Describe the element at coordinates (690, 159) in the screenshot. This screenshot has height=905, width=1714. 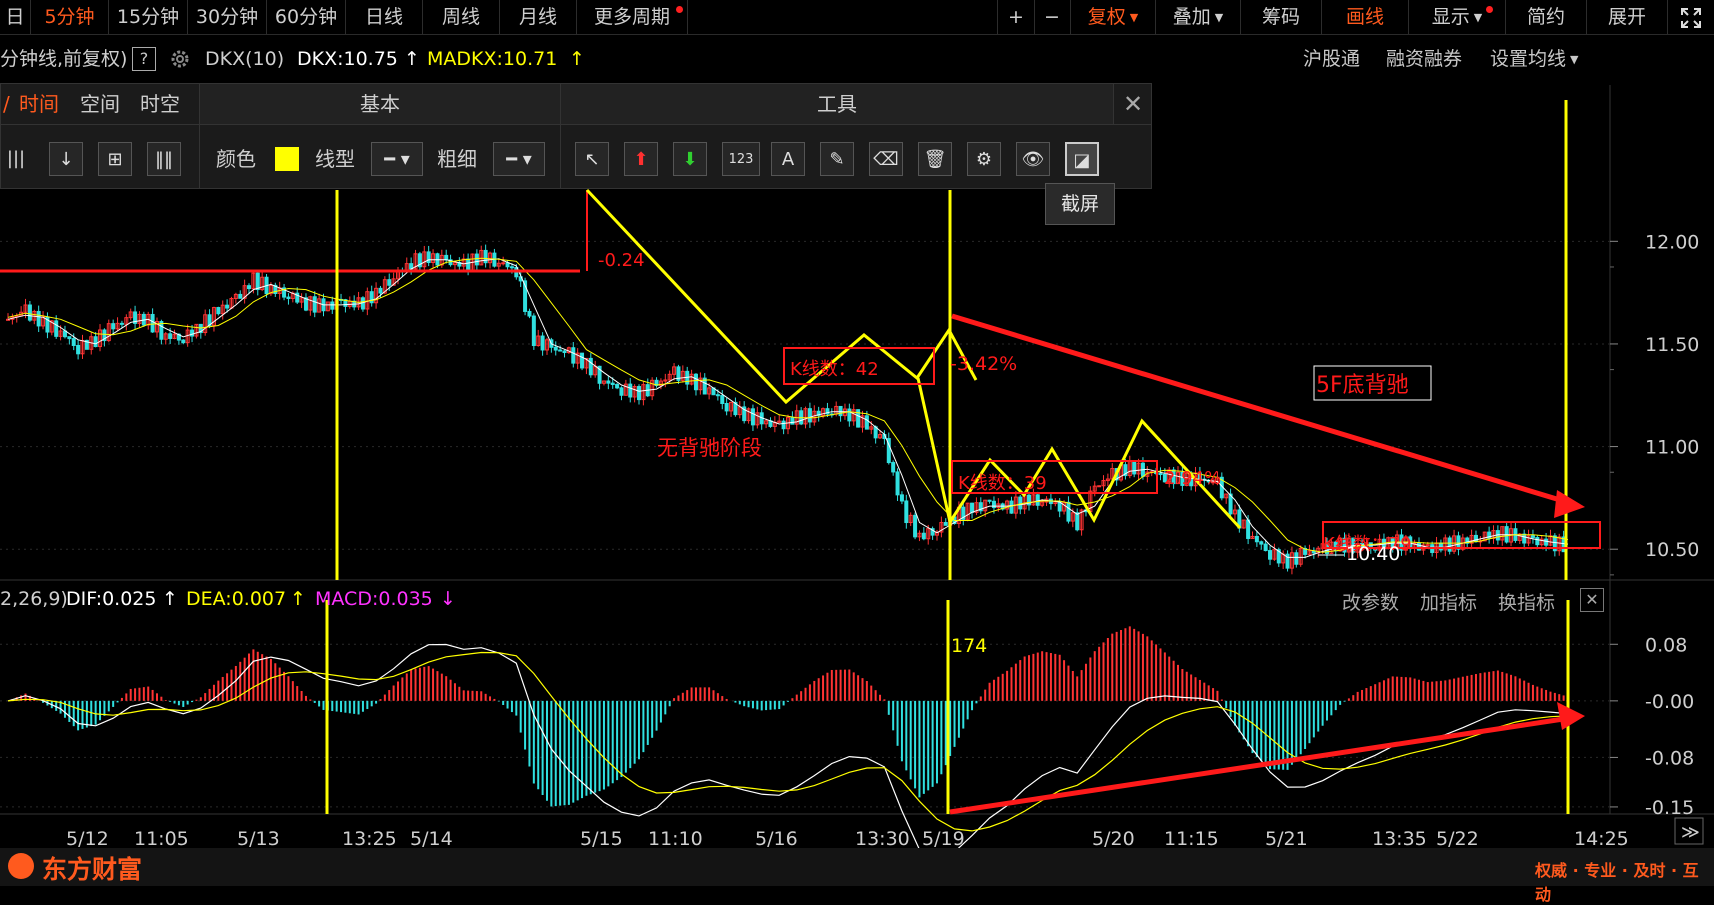
I see `down-arrow-mark-icon: ⬇` at that location.